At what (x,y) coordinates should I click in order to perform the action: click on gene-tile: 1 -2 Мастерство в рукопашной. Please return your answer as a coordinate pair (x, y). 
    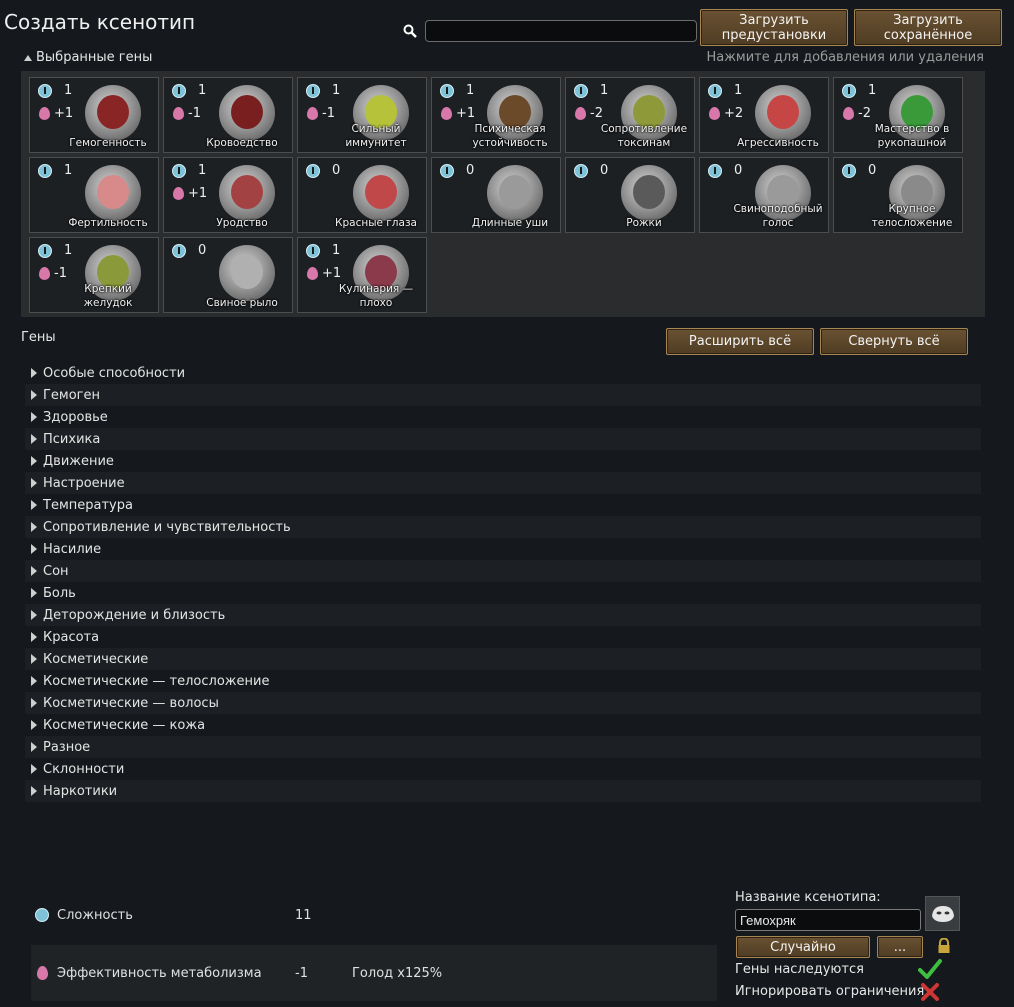
    Looking at the image, I should click on (898, 115).